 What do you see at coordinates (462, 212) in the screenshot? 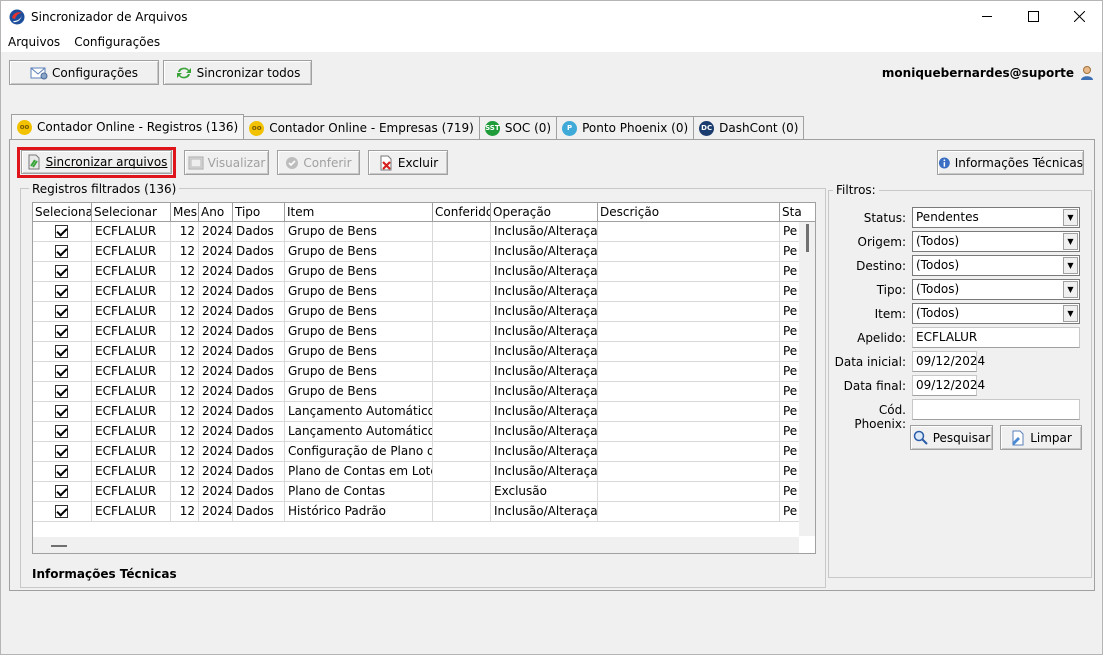
I see `column-header: Conferido` at bounding box center [462, 212].